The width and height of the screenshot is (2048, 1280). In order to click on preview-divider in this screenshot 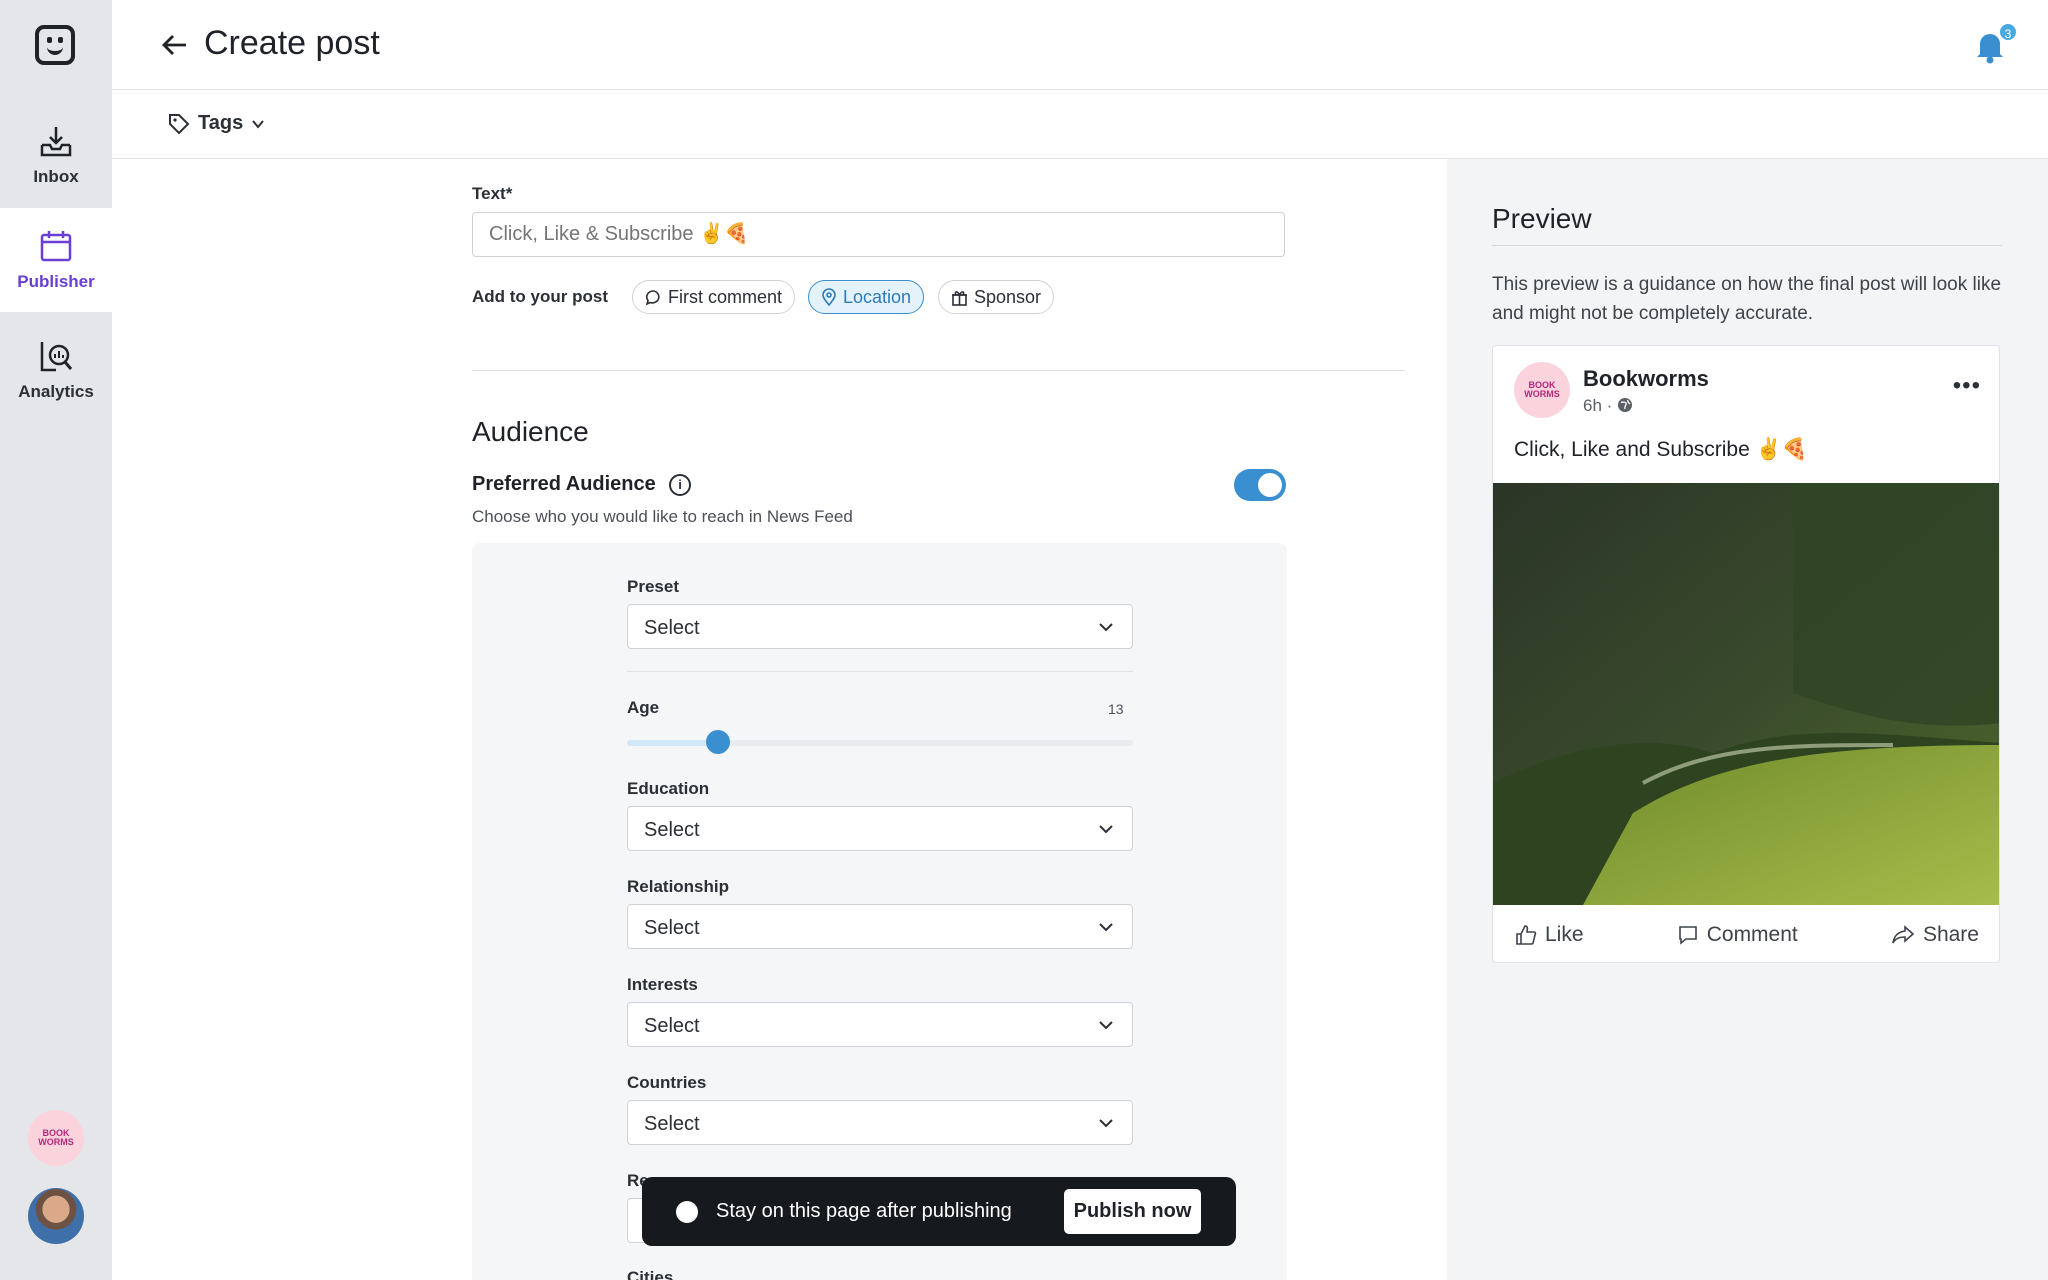, I will do `click(1747, 245)`.